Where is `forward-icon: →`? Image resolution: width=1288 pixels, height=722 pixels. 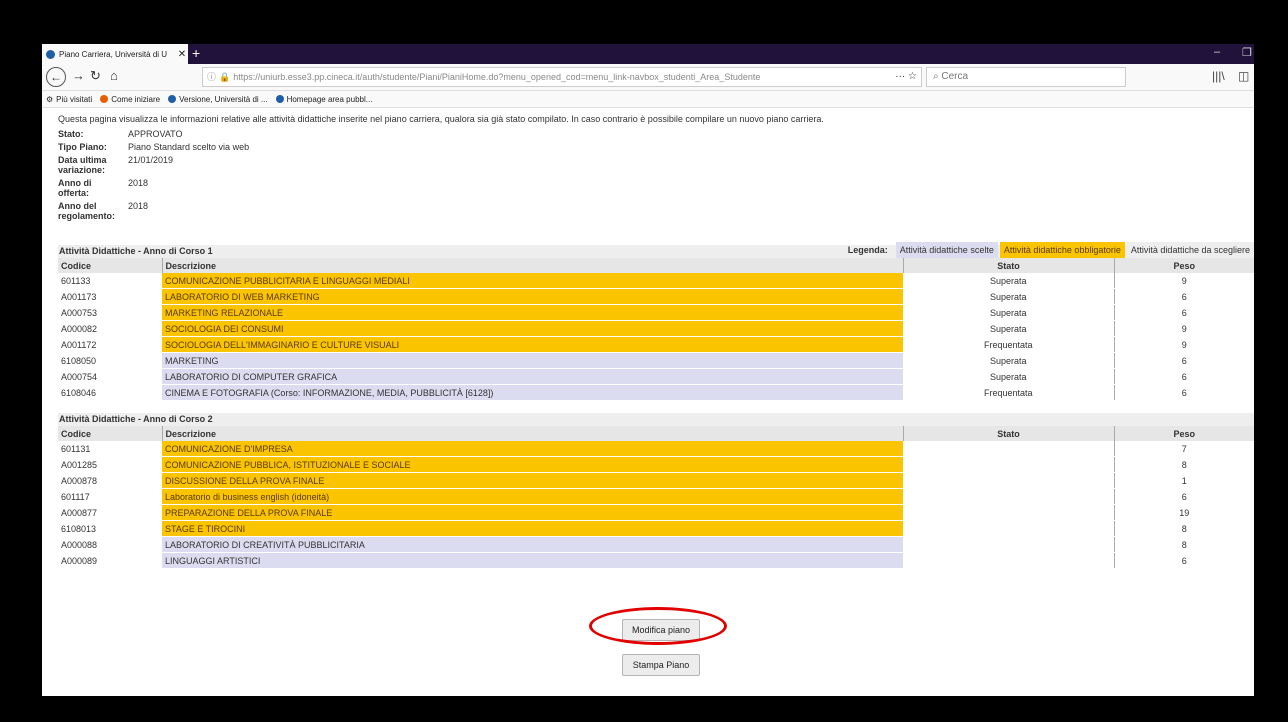 forward-icon: → is located at coordinates (78, 75).